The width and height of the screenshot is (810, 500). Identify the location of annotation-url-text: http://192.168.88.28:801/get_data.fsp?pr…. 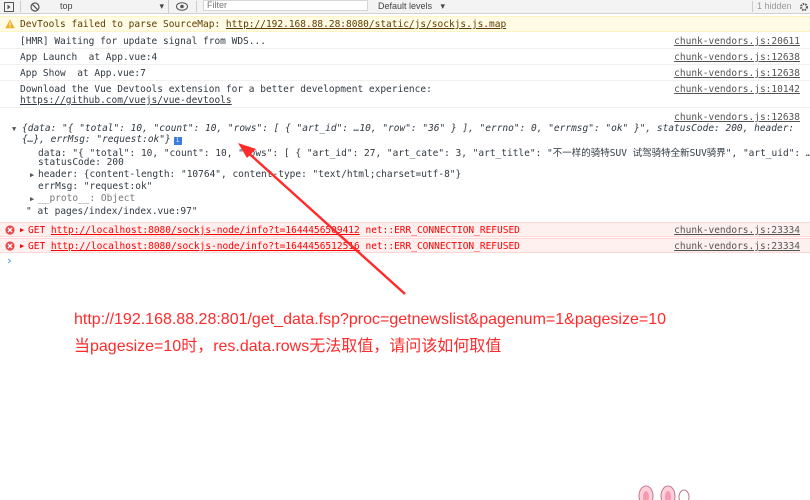
(370, 319).